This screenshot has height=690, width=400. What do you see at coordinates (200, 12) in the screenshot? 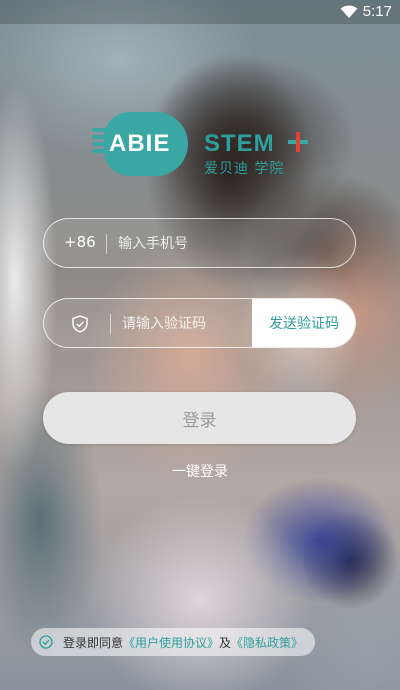
I see `status-bar: 5:17` at bounding box center [200, 12].